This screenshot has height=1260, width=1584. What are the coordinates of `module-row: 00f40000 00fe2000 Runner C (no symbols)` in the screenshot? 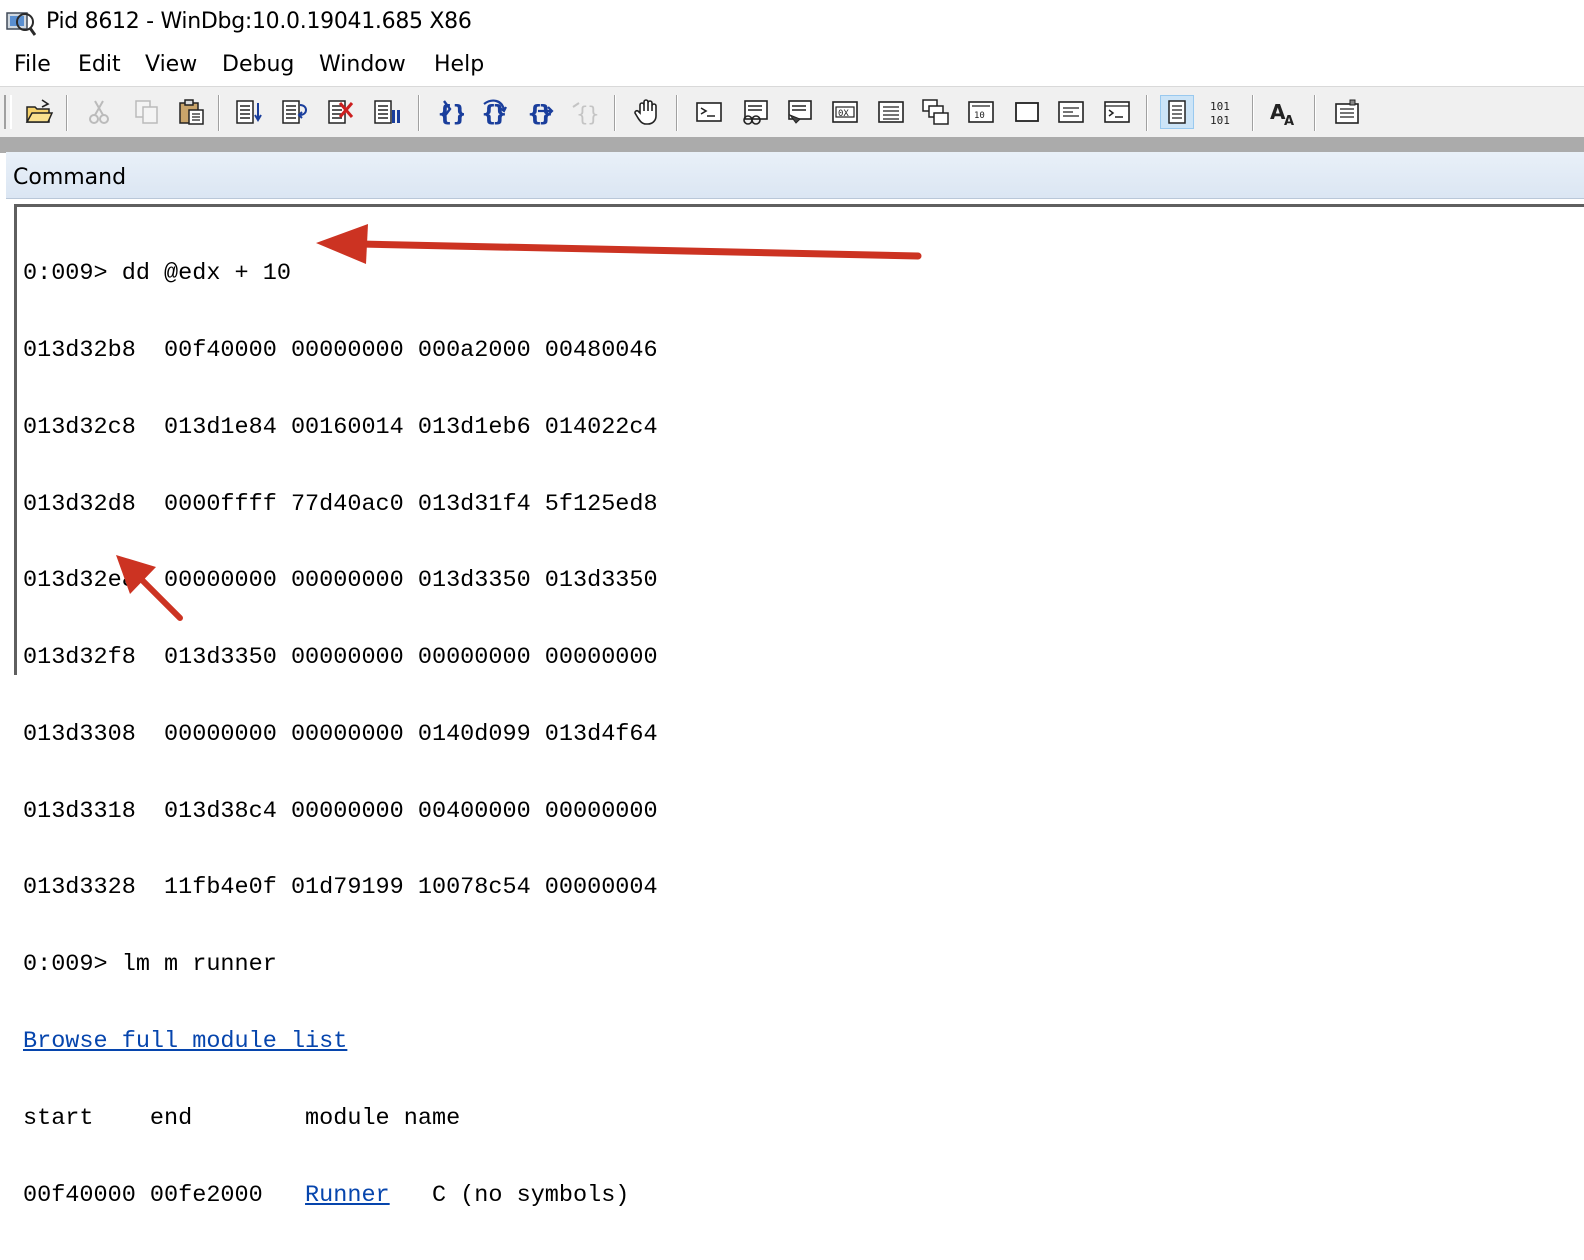 It's located at (340, 1195).